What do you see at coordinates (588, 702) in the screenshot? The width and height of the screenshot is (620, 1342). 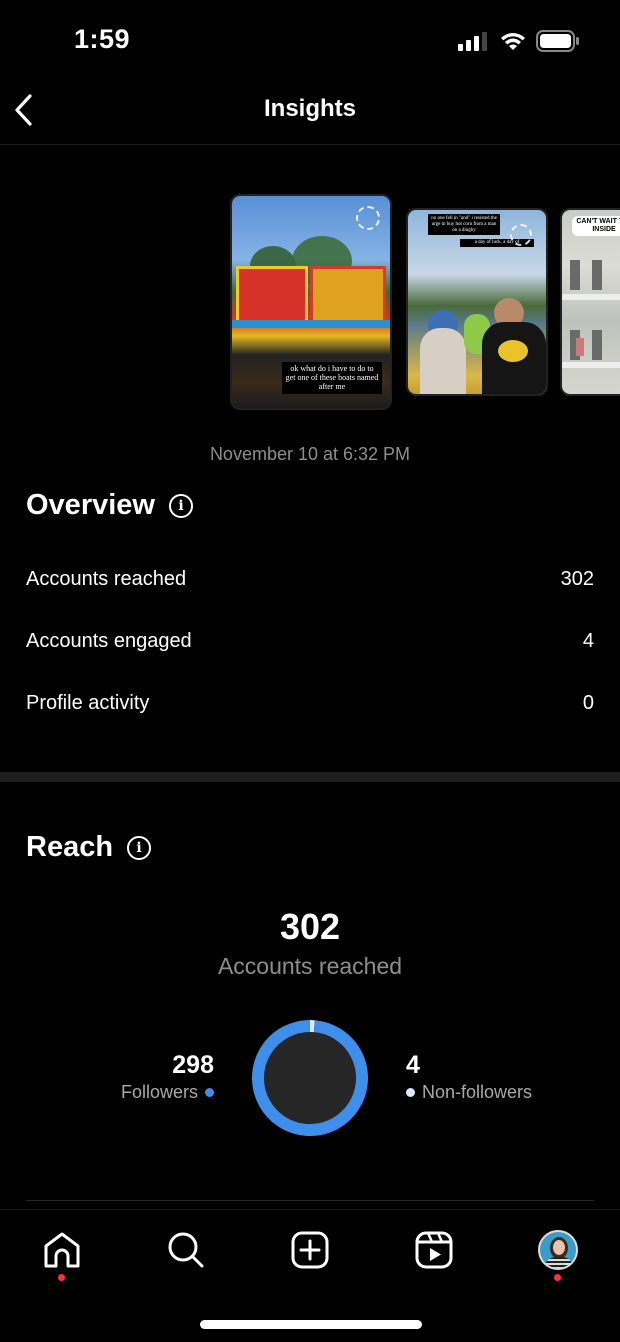 I see `metric-value: 0` at bounding box center [588, 702].